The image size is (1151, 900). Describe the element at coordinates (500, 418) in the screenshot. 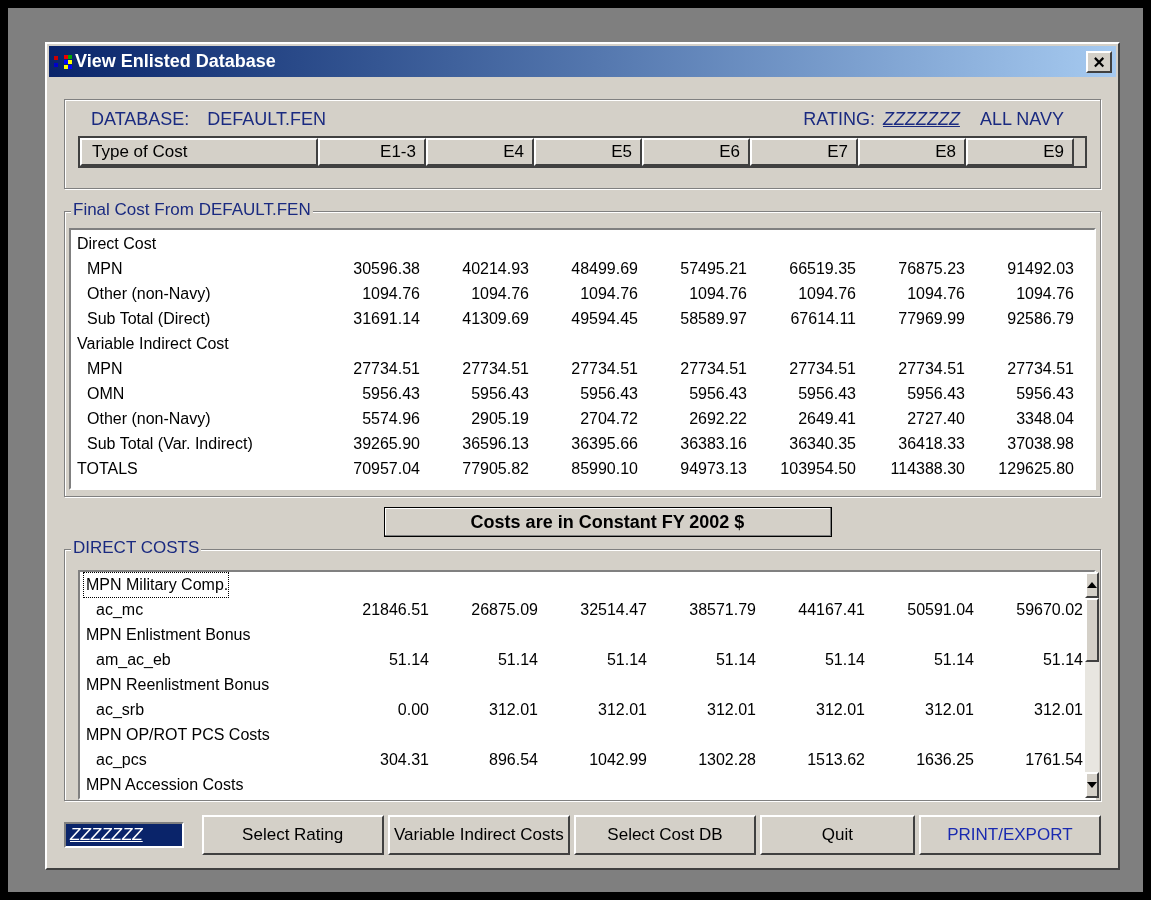

I see `table-cell-text: 2905.19` at that location.